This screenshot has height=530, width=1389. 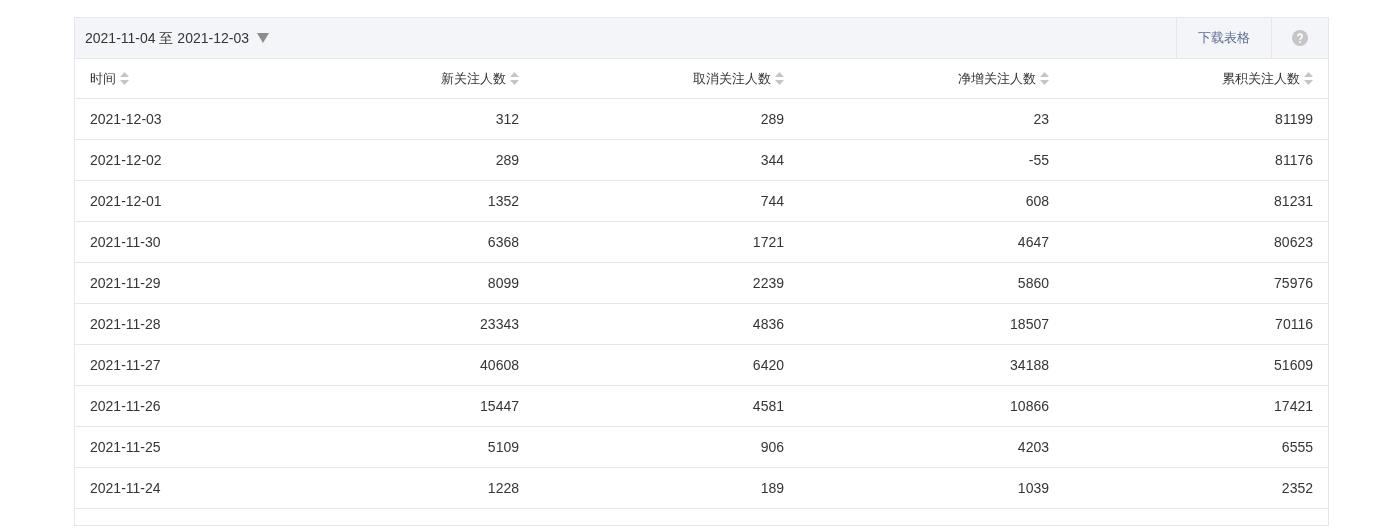 What do you see at coordinates (768, 324) in the screenshot?
I see `table-cell-text: 4836` at bounding box center [768, 324].